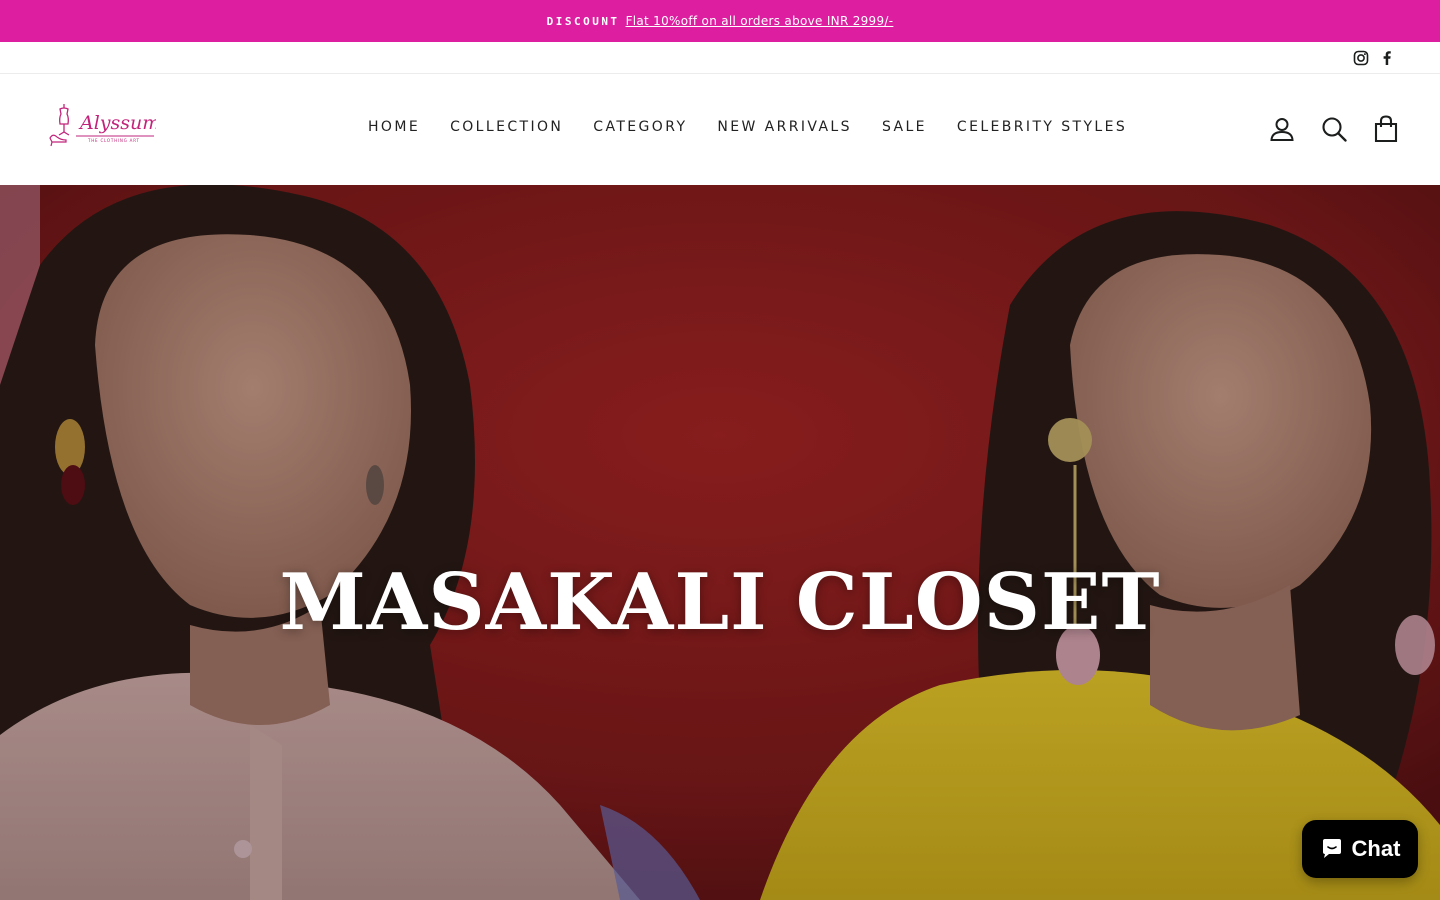  What do you see at coordinates (506, 127) in the screenshot?
I see `nav-collection: COLLECTION` at bounding box center [506, 127].